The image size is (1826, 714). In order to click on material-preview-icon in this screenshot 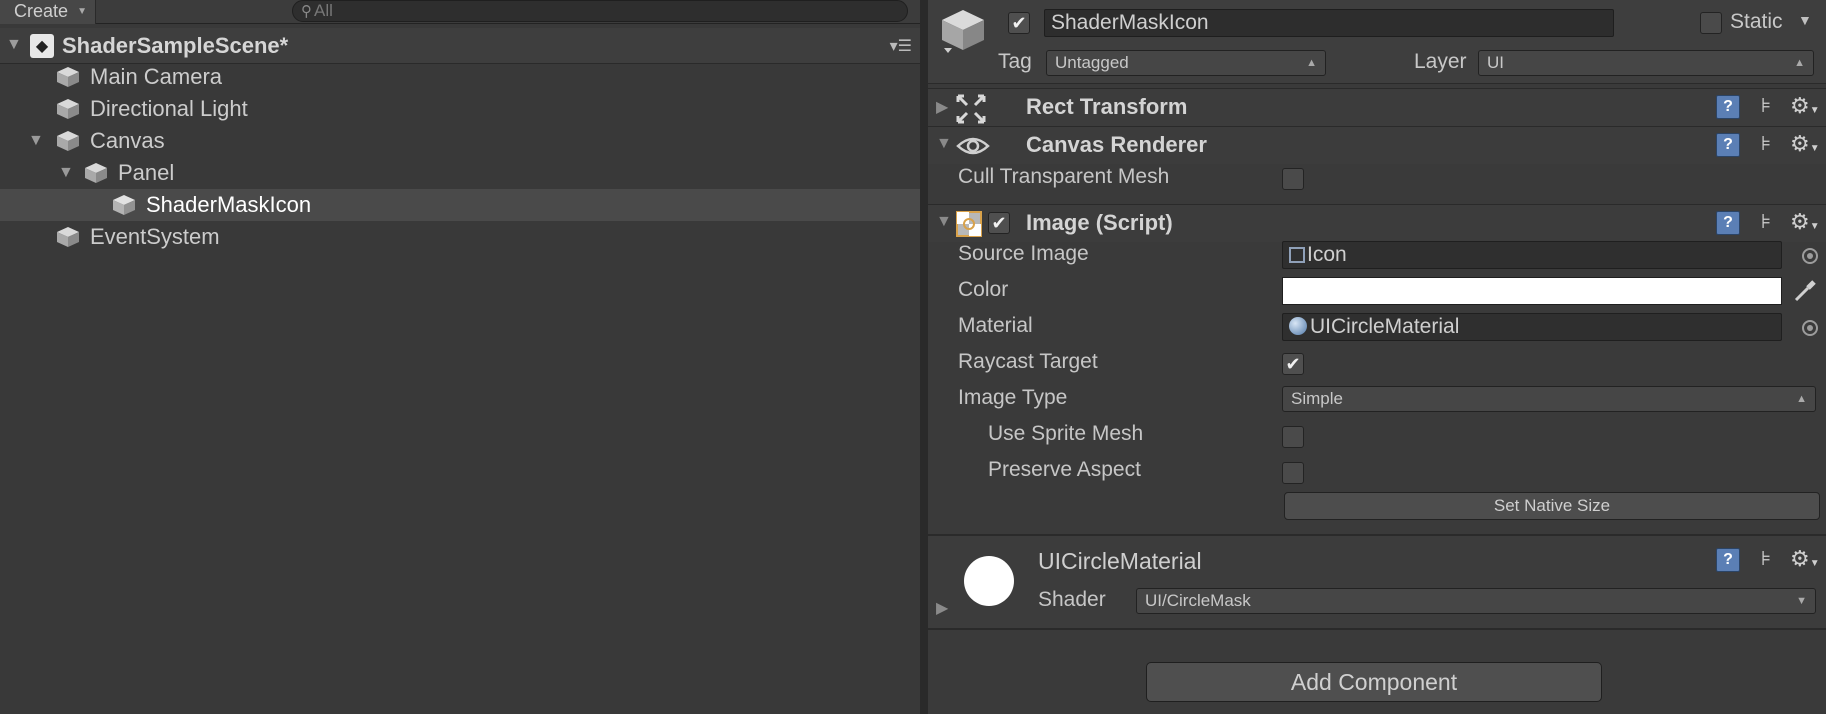, I will do `click(989, 581)`.